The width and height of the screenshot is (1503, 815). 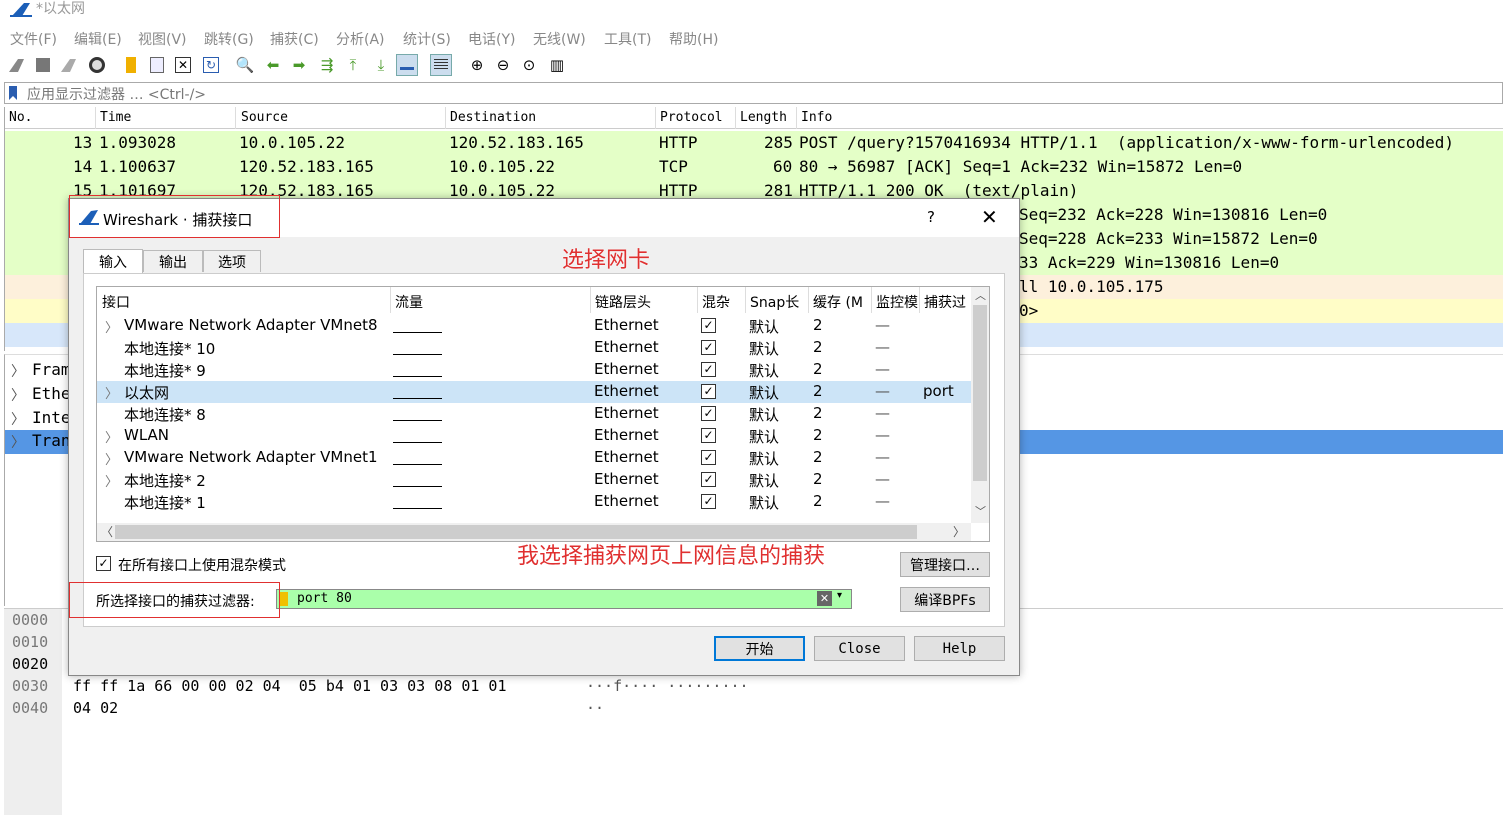 I want to click on capture-options-icon, so click(x=97, y=65).